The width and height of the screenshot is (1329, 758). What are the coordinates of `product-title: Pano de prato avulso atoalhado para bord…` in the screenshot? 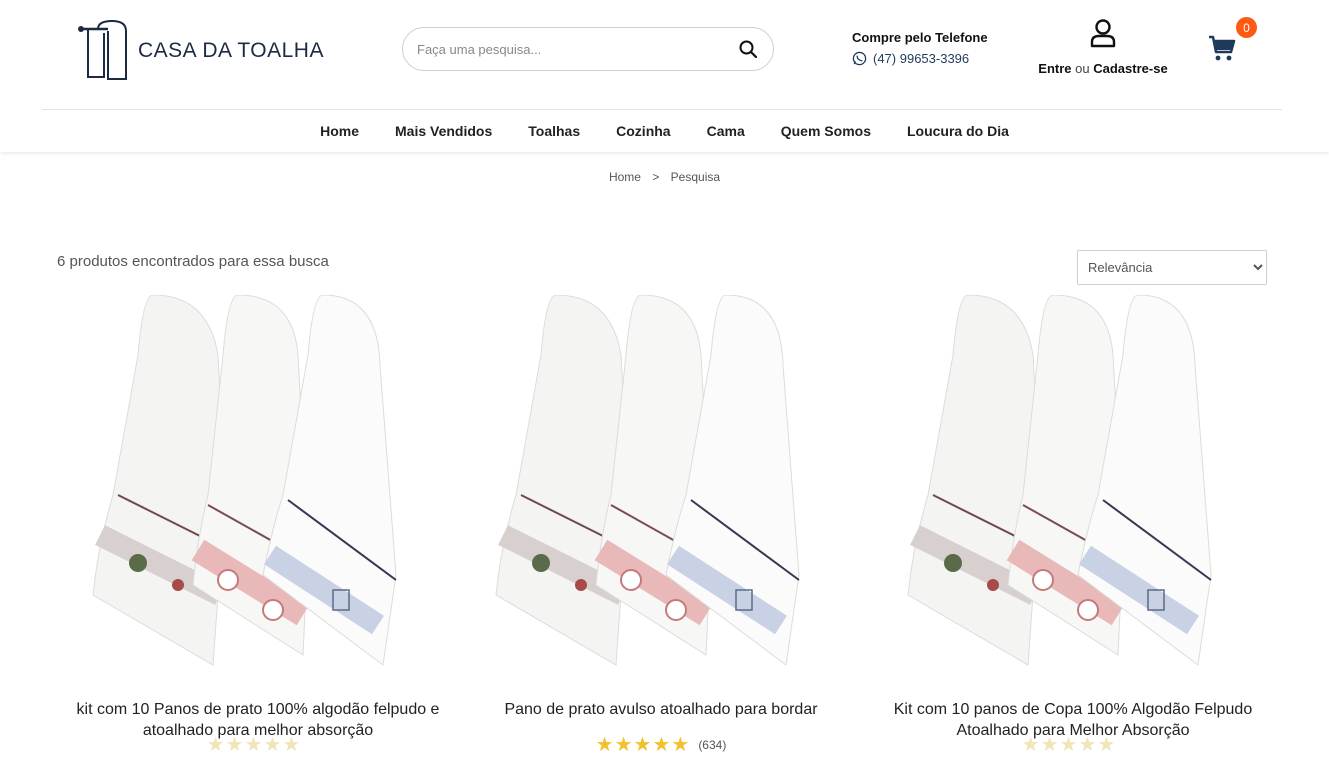 It's located at (661, 709).